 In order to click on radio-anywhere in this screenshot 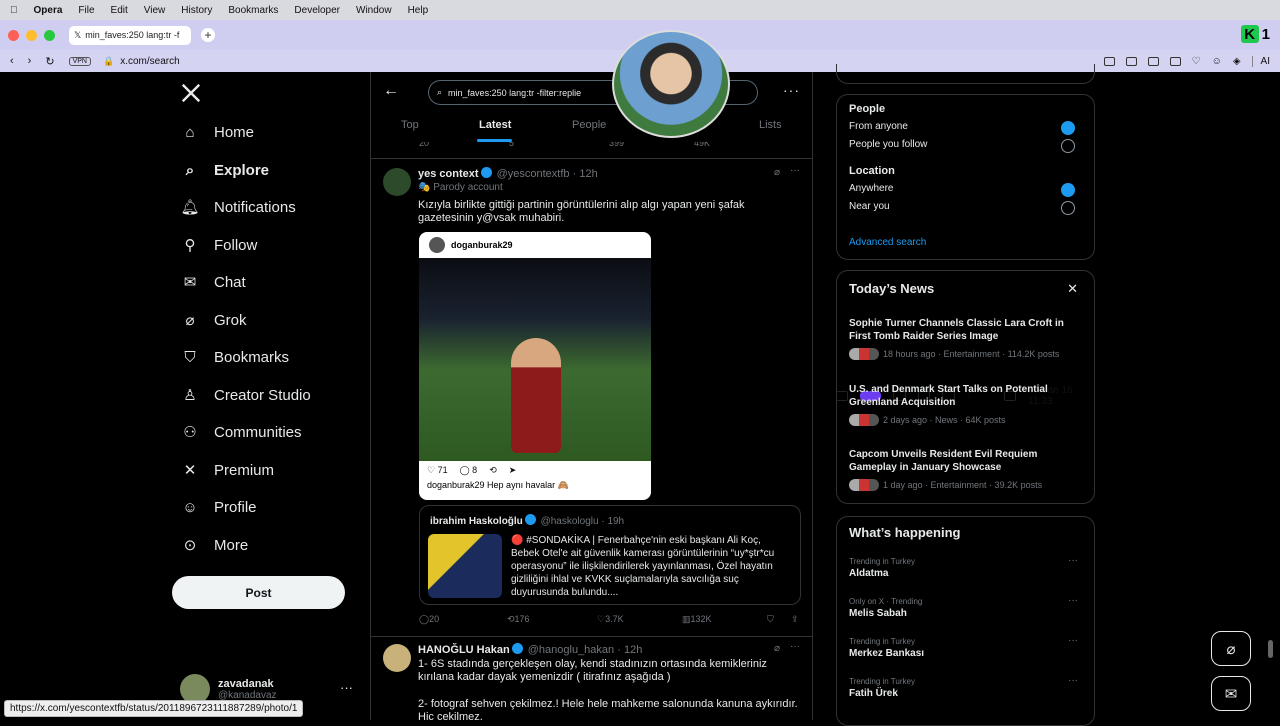, I will do `click(1068, 190)`.